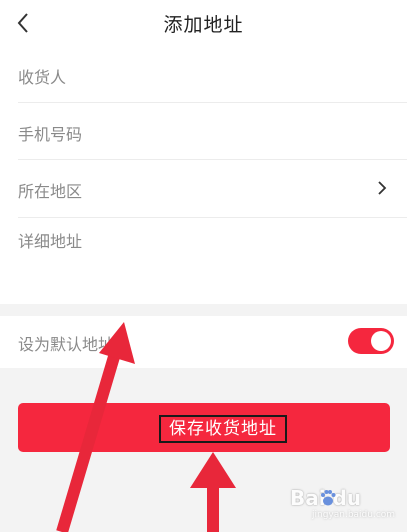 This screenshot has width=407, height=532. What do you see at coordinates (50, 134) in the screenshot?
I see `phone-label: 手机号码` at bounding box center [50, 134].